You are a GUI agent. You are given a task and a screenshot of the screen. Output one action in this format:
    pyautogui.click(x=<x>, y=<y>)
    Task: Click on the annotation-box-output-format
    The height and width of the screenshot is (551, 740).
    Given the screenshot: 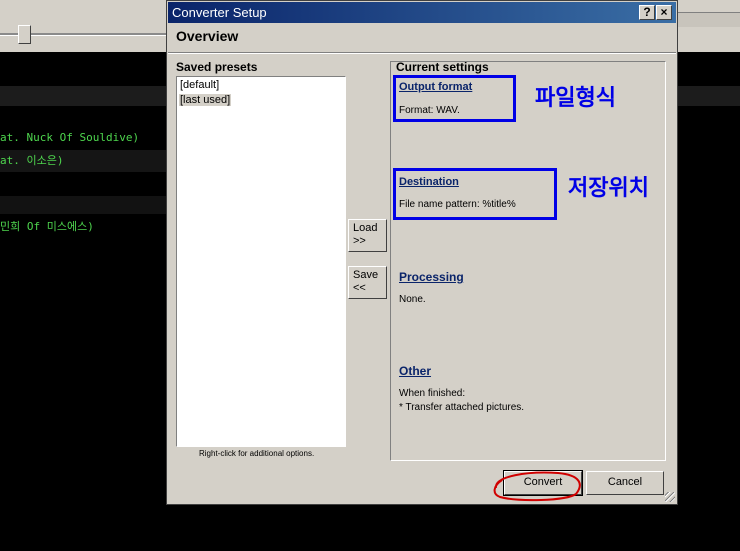 What is the action you would take?
    pyautogui.click(x=454, y=98)
    